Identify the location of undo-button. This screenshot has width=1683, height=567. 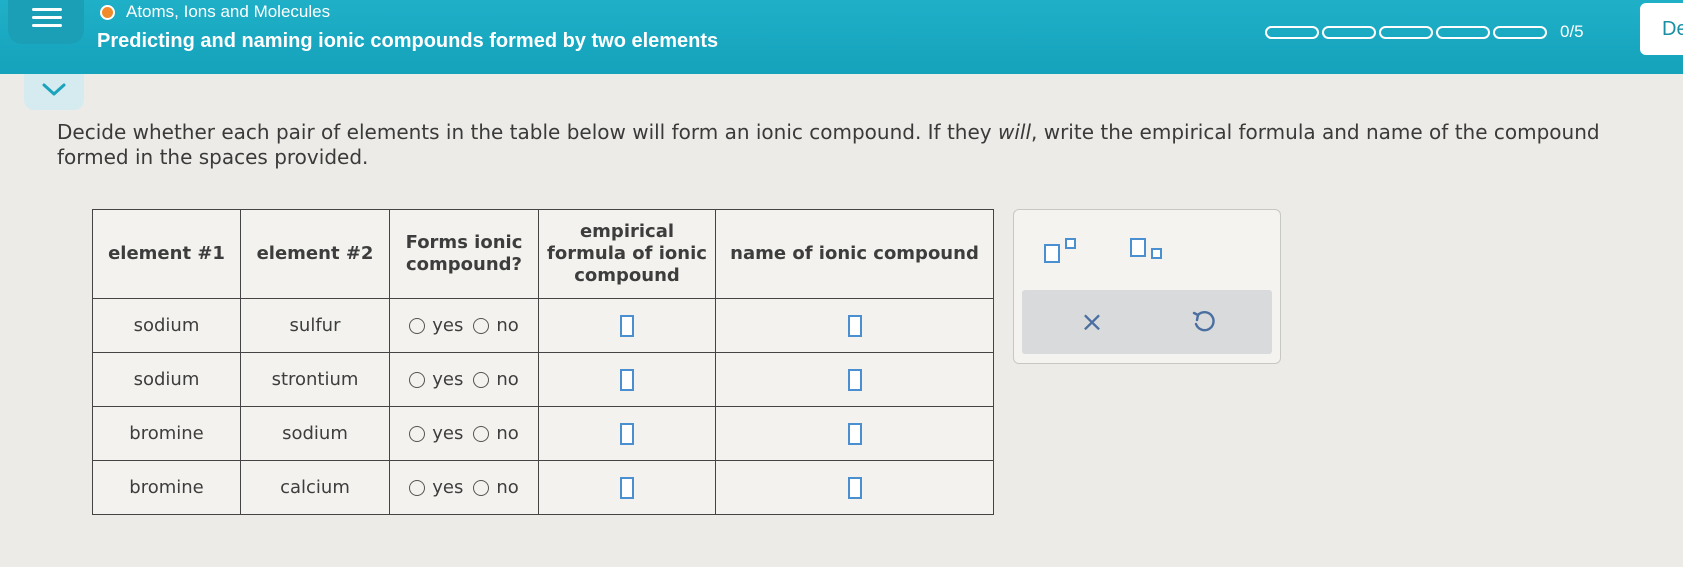
(1204, 322).